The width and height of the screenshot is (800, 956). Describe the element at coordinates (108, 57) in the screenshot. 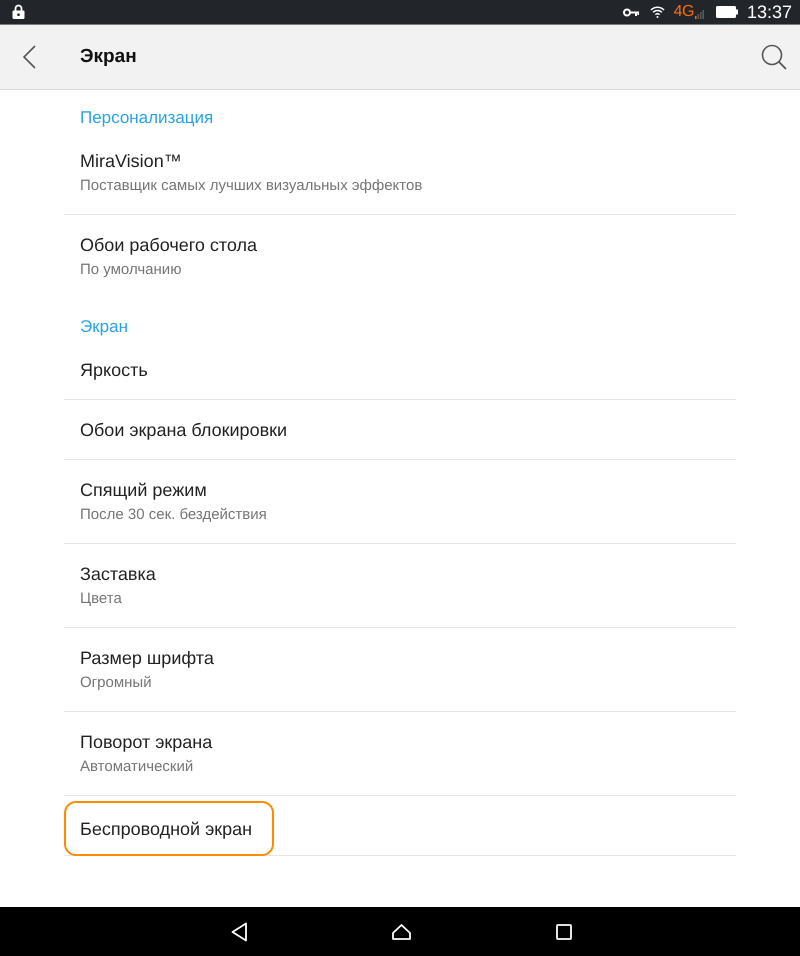

I see `screen-title: Экран` at that location.